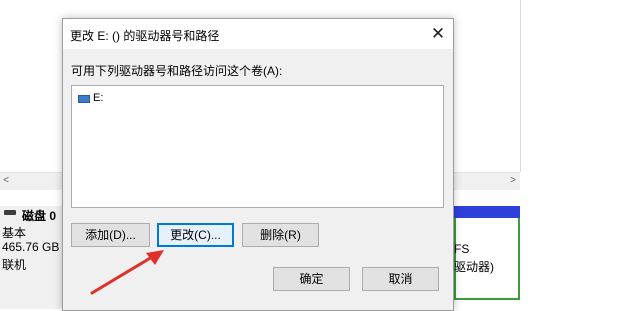  Describe the element at coordinates (127, 272) in the screenshot. I see `annotation-arrow-icon` at that location.